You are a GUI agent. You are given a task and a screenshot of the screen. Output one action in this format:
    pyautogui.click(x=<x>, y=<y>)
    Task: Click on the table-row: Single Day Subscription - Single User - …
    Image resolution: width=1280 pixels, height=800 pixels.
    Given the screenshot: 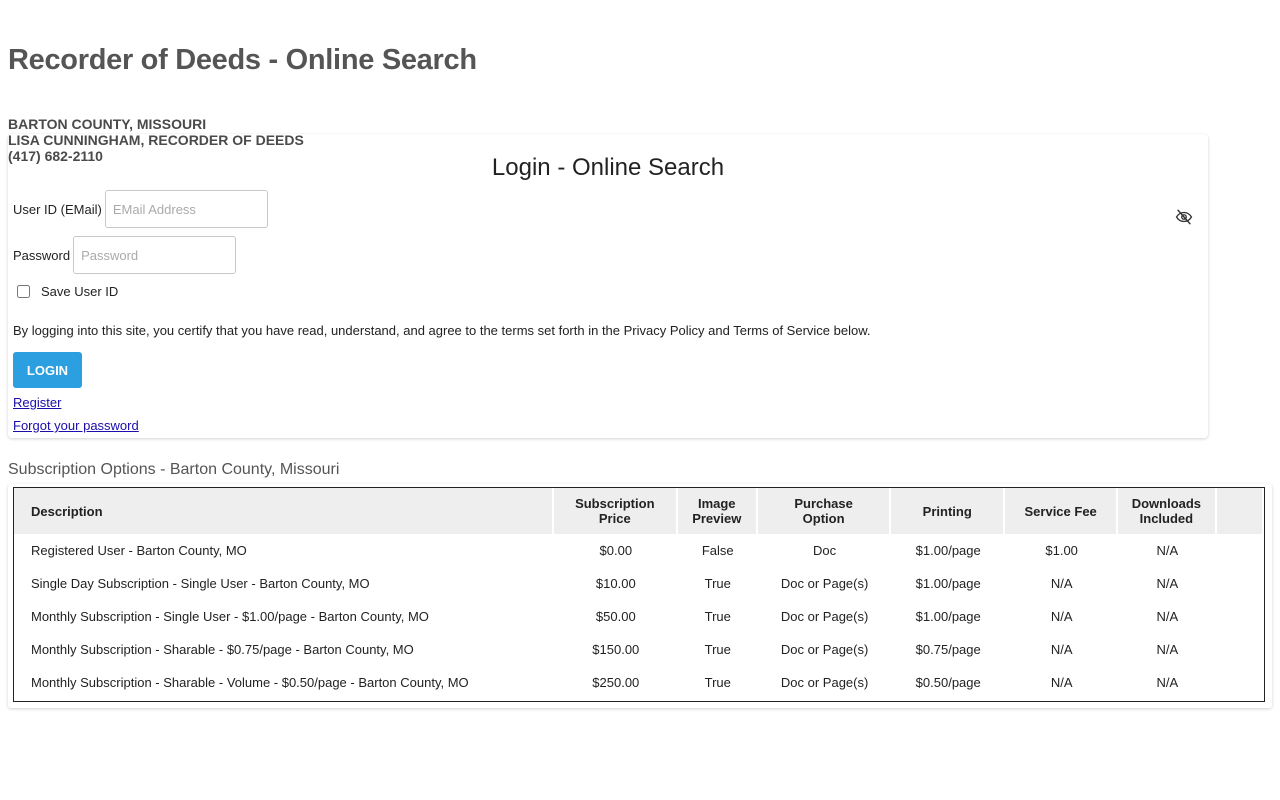 What is the action you would take?
    pyautogui.click(x=639, y=583)
    